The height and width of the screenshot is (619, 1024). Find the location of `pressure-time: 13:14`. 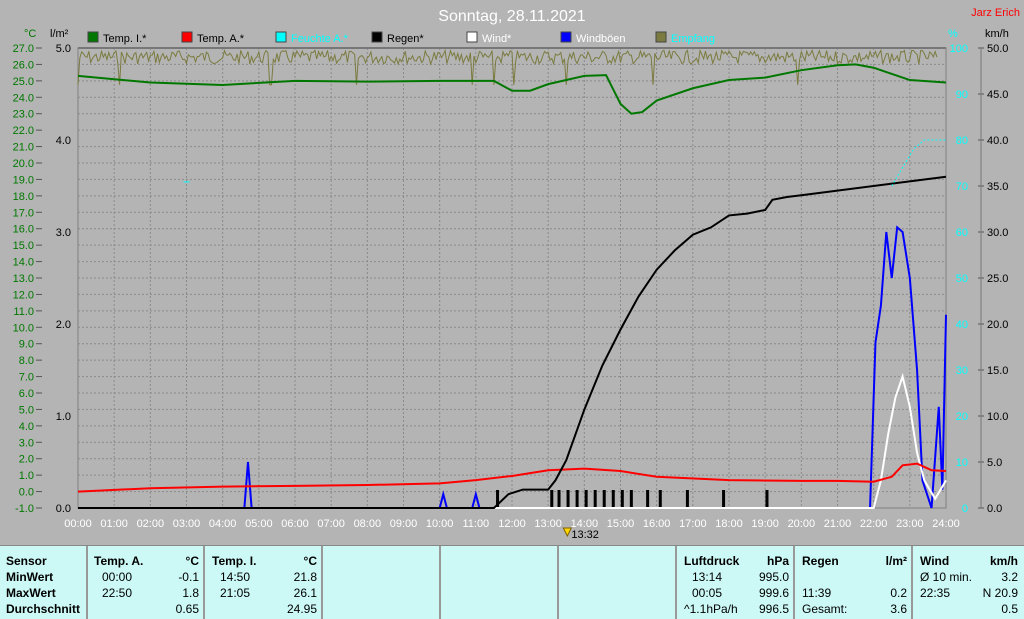

pressure-time: 13:14 is located at coordinates (707, 577).